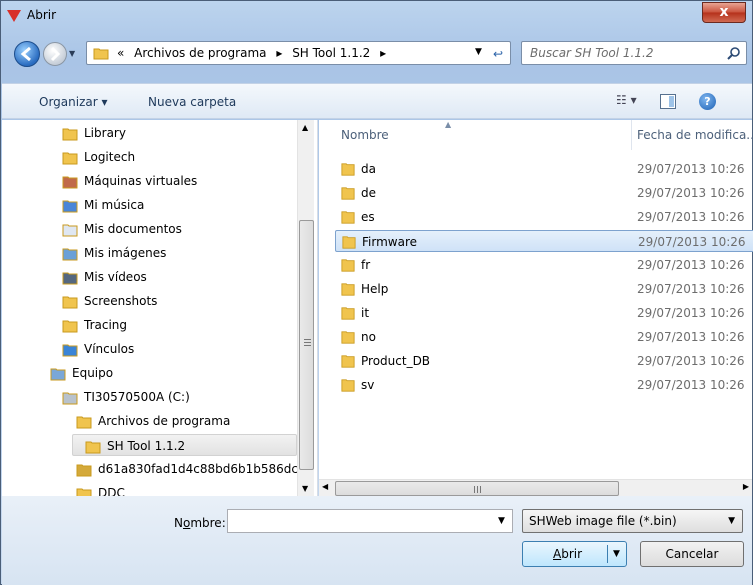  What do you see at coordinates (200, 53) in the screenshot?
I see `breadcrumb-item-archivos: Archivos de programa` at bounding box center [200, 53].